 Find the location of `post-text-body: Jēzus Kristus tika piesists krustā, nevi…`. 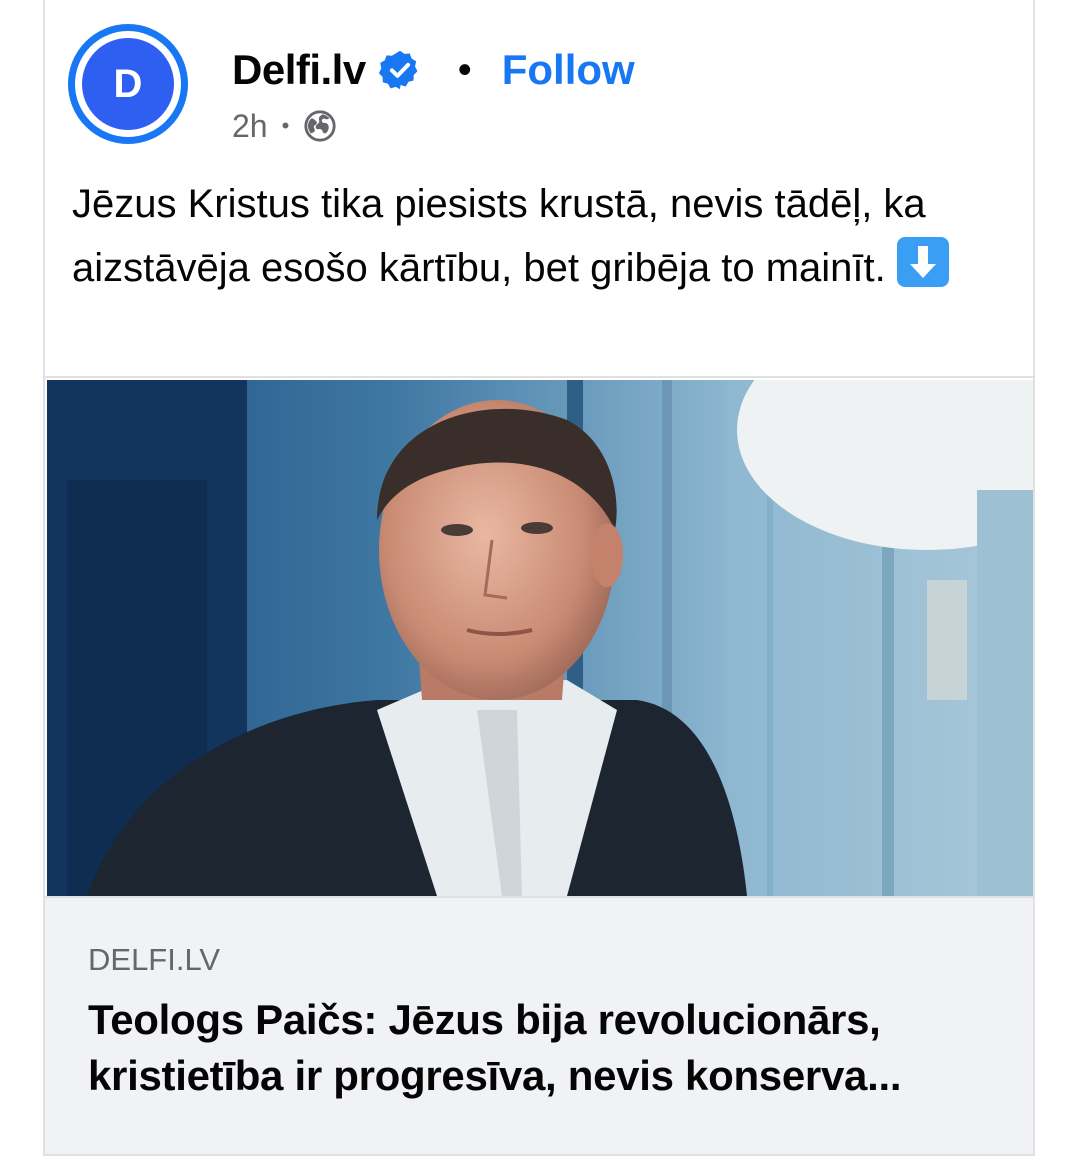

post-text-body: Jēzus Kristus tika piesists krustā, nevi… is located at coordinates (499, 236).